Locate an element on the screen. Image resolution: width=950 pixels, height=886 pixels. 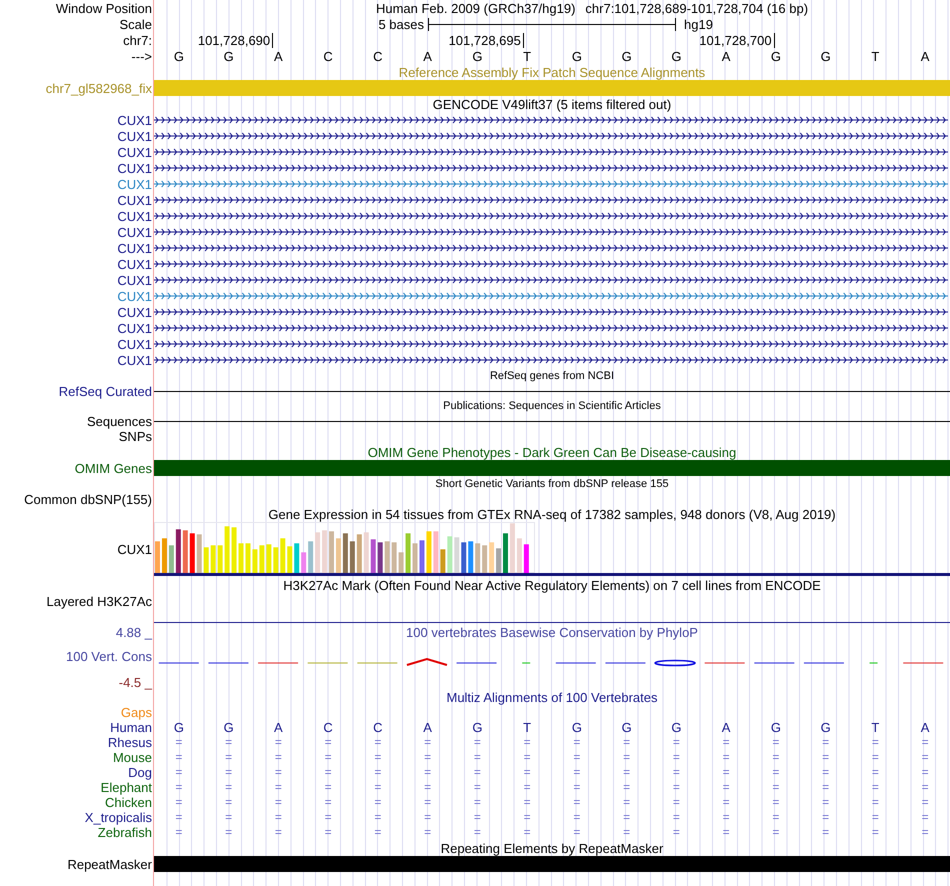
track-title: 100 vertebrates Basewise Conservation by PhyloP is located at coordinates (552, 632).